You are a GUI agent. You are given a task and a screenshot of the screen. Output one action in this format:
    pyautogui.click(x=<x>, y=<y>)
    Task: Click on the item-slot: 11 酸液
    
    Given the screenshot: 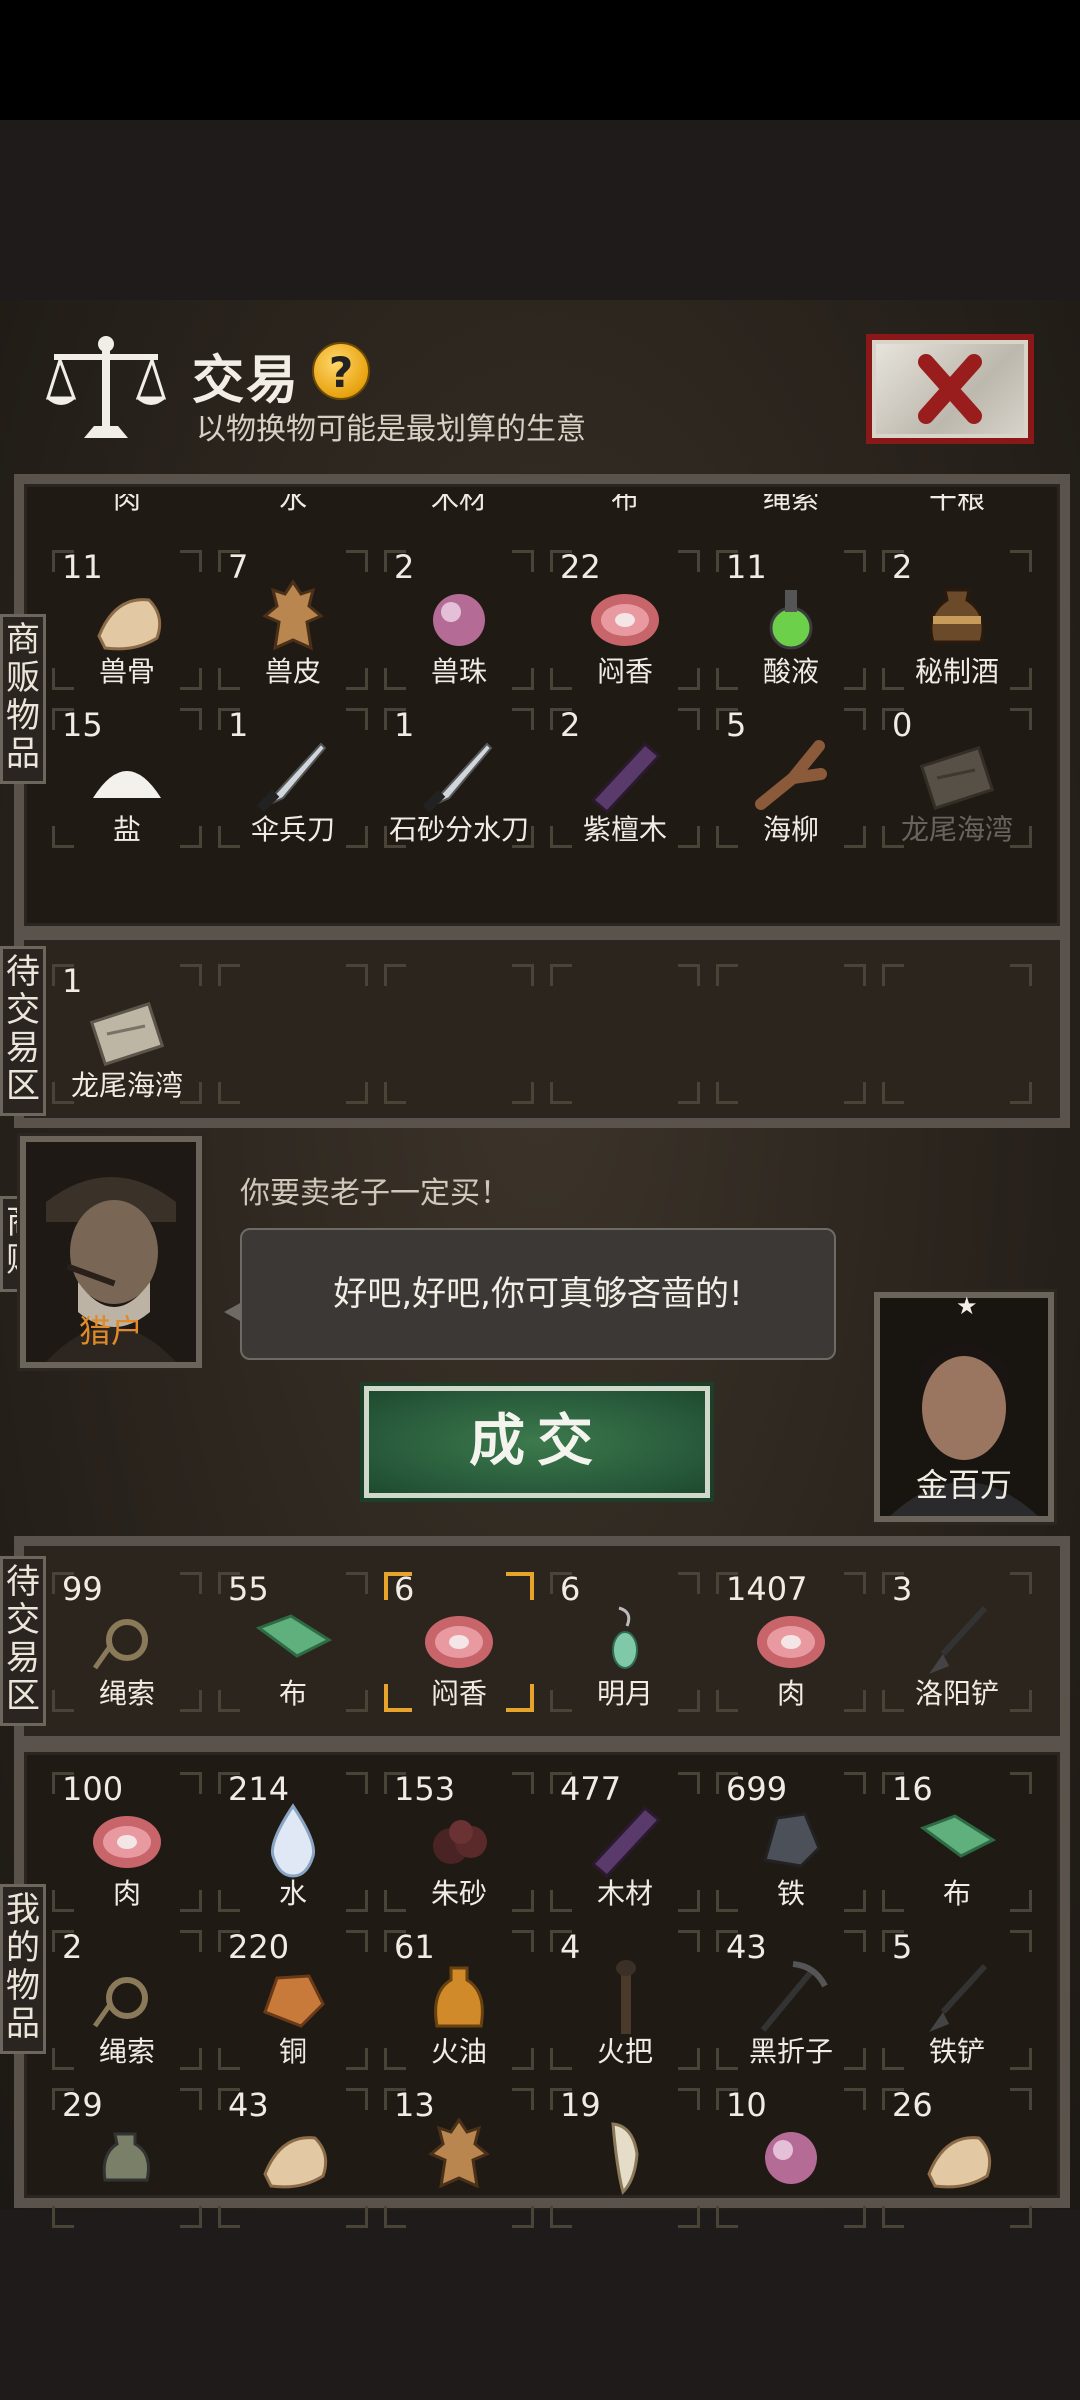 What is the action you would take?
    pyautogui.click(x=791, y=620)
    